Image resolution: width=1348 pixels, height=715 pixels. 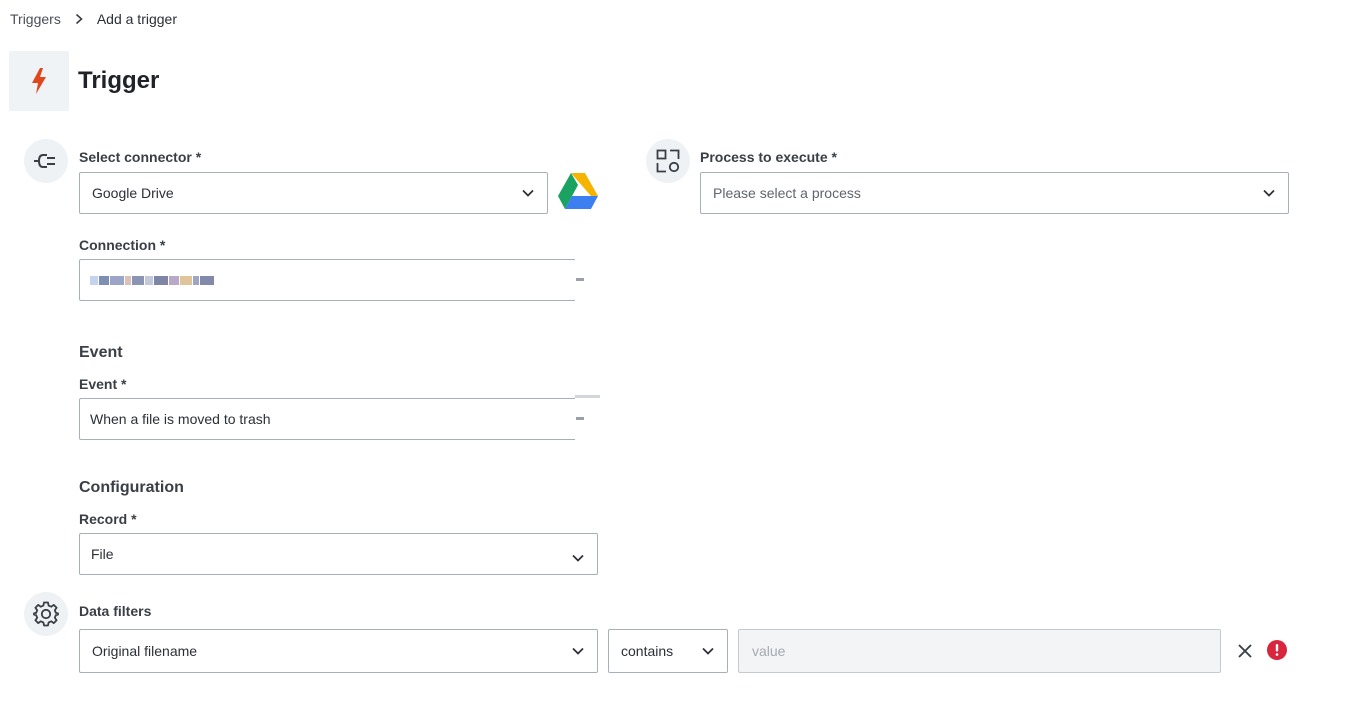 What do you see at coordinates (39, 81) in the screenshot?
I see `lightning-bolt-icon` at bounding box center [39, 81].